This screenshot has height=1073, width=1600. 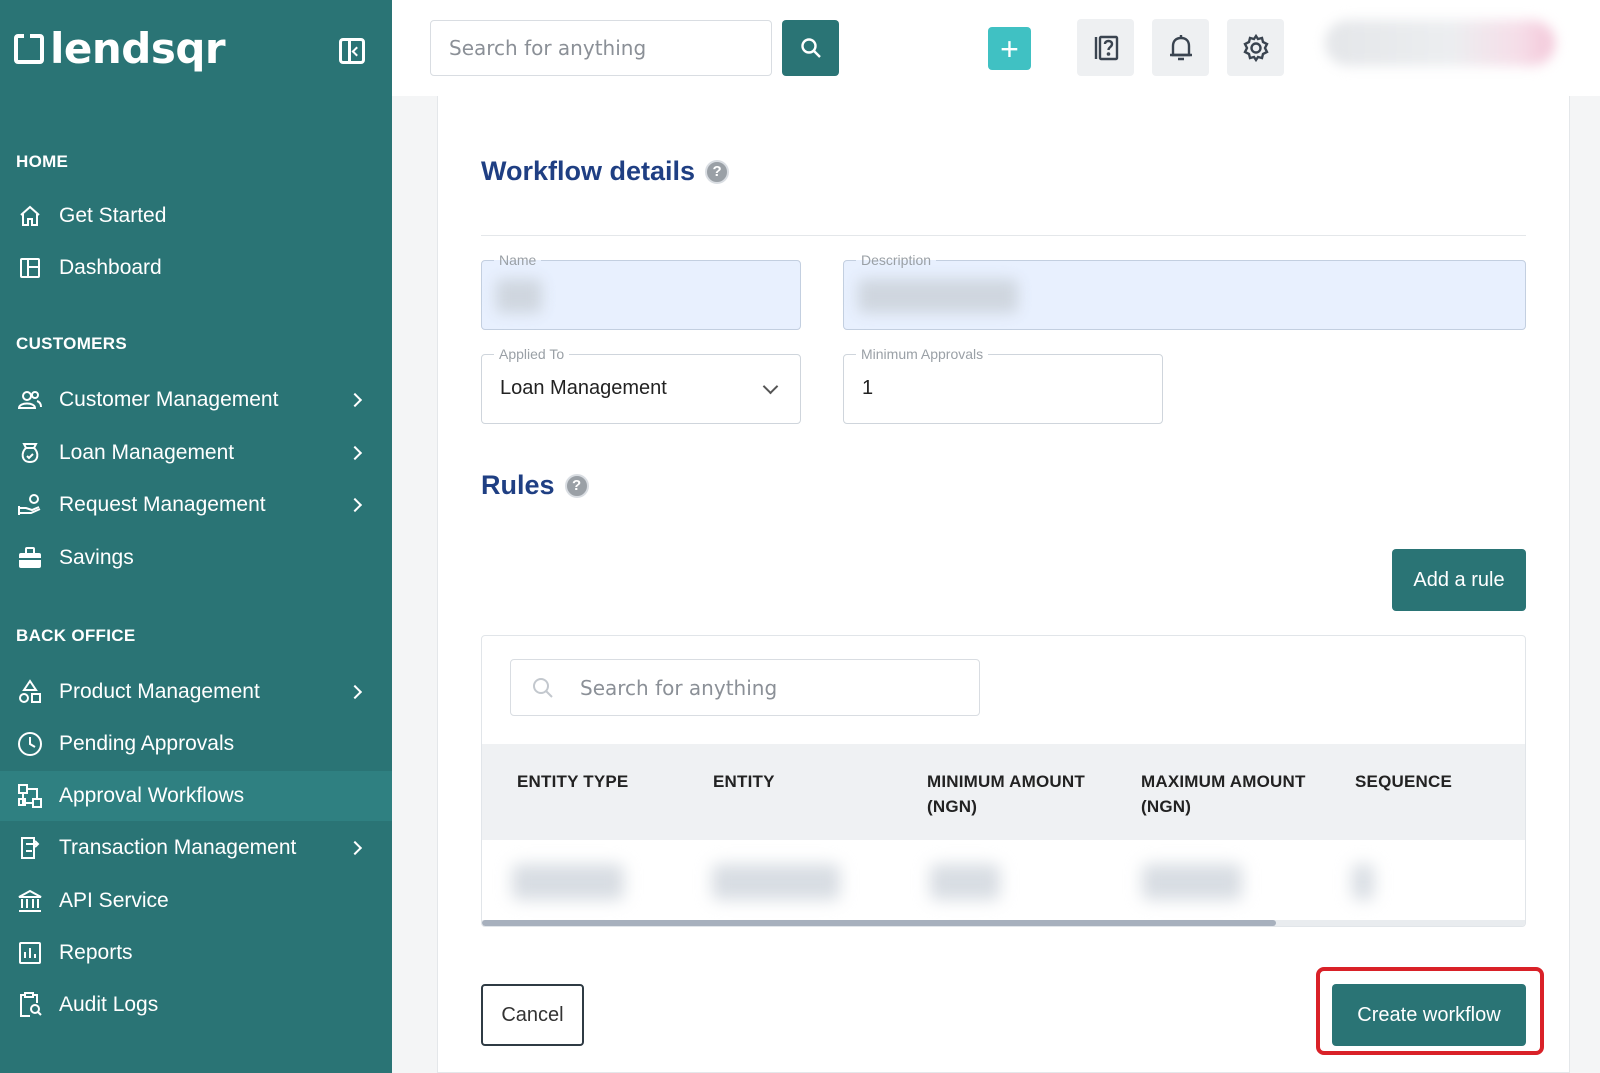 What do you see at coordinates (196, 268) in the screenshot?
I see `sidebar-item-dashboard: Dashboard` at bounding box center [196, 268].